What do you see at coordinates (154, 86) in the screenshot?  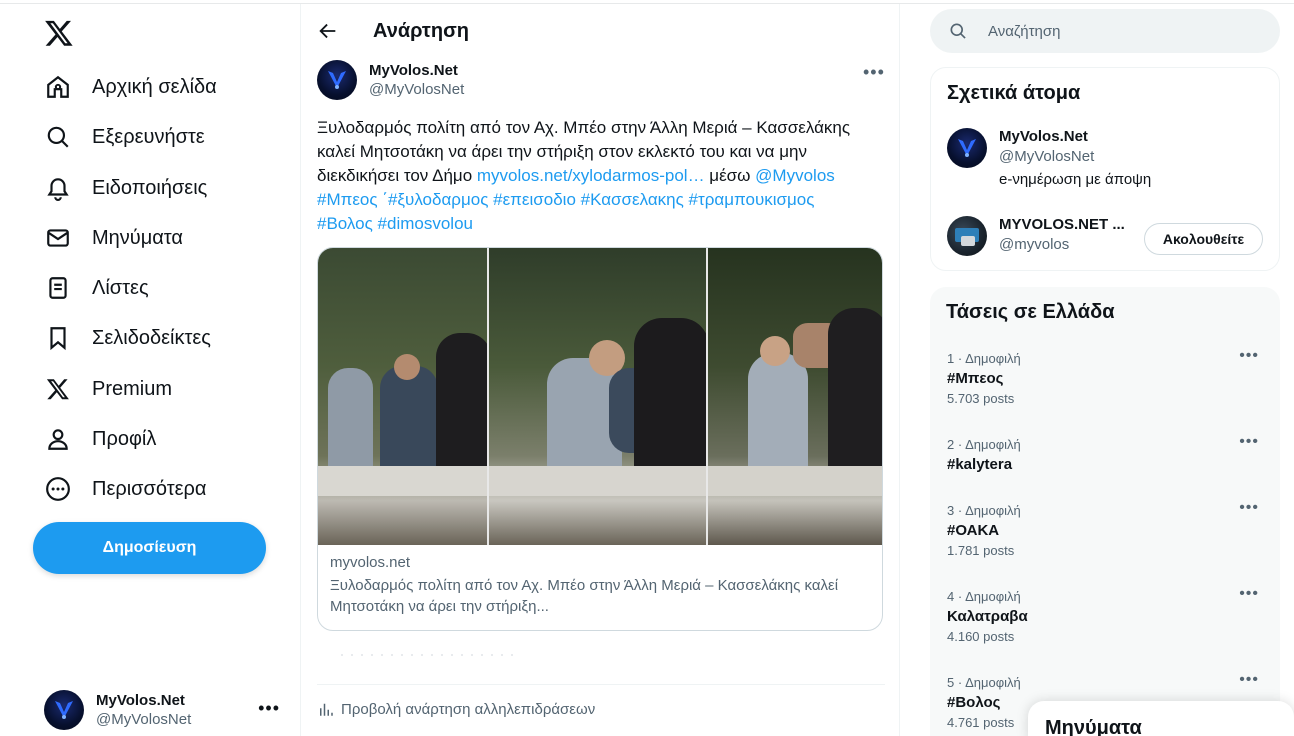 I see `nav-label: Αρχική σελίδα` at bounding box center [154, 86].